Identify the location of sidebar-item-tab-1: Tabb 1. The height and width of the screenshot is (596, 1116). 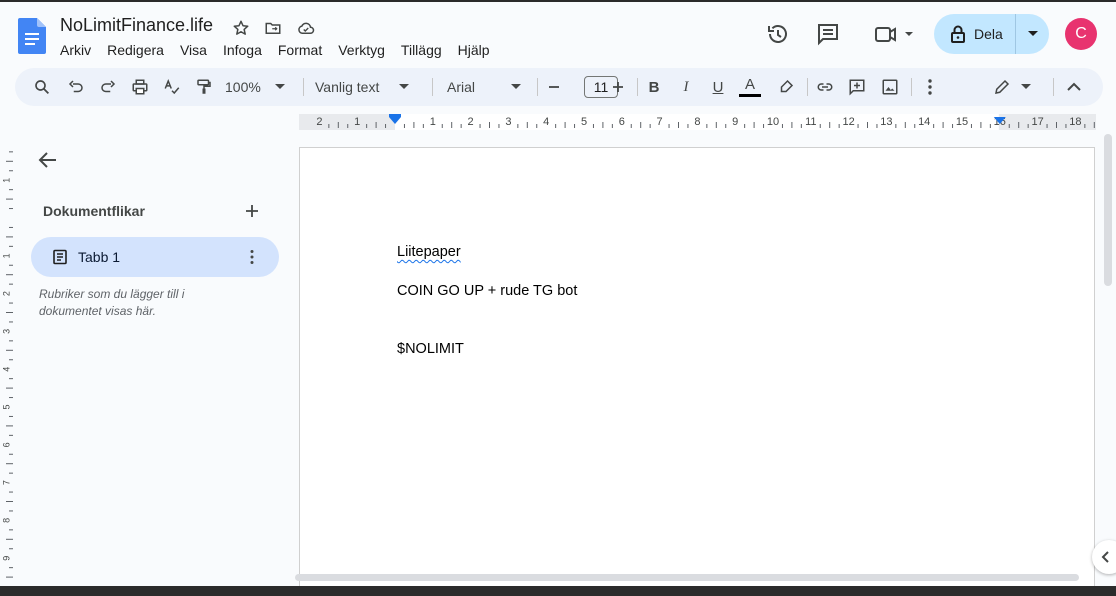
(155, 257).